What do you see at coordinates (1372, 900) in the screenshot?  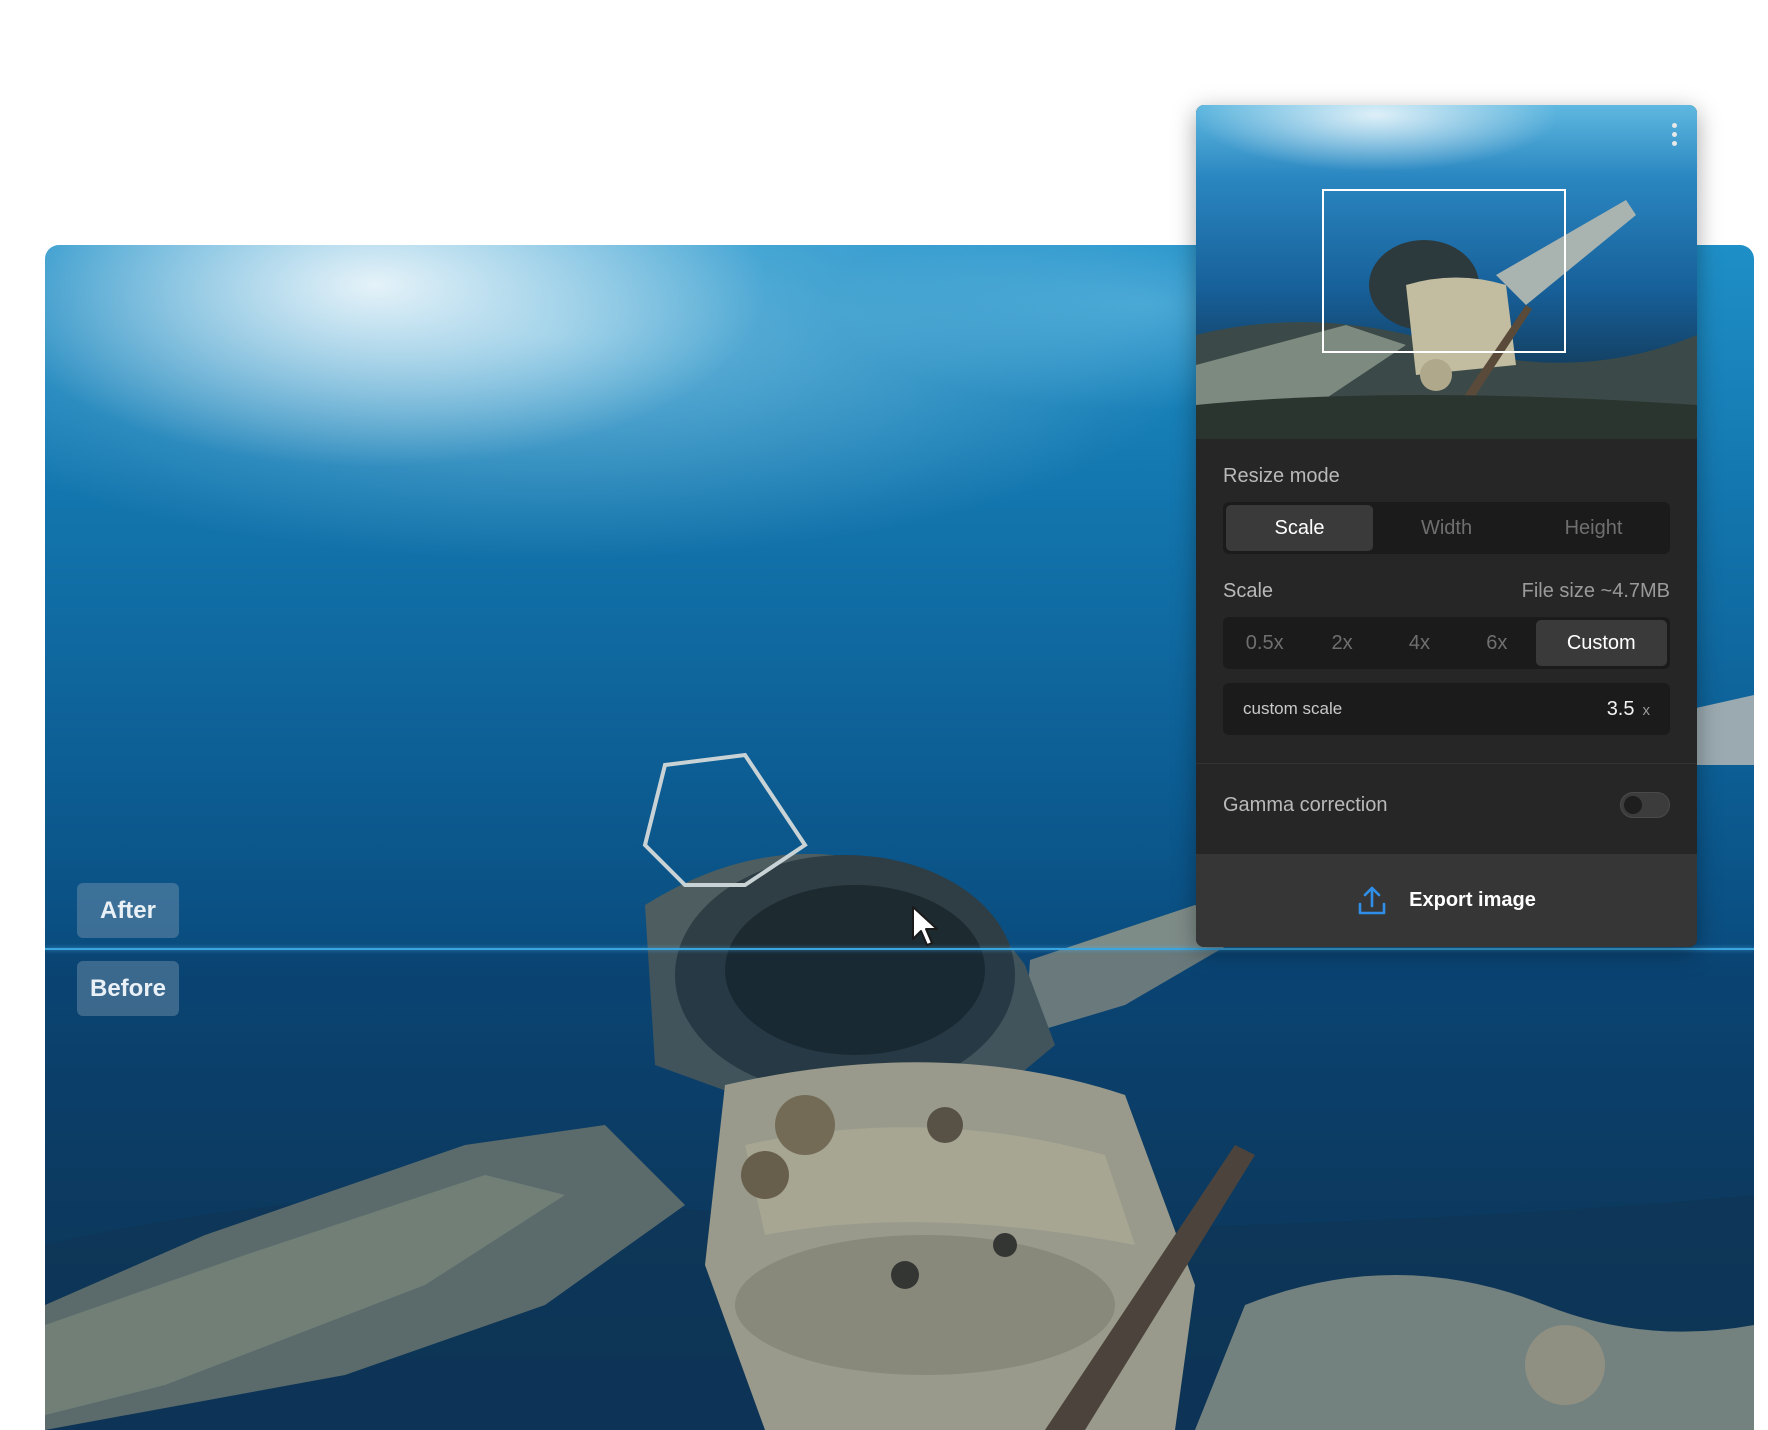 I see `upload-icon` at bounding box center [1372, 900].